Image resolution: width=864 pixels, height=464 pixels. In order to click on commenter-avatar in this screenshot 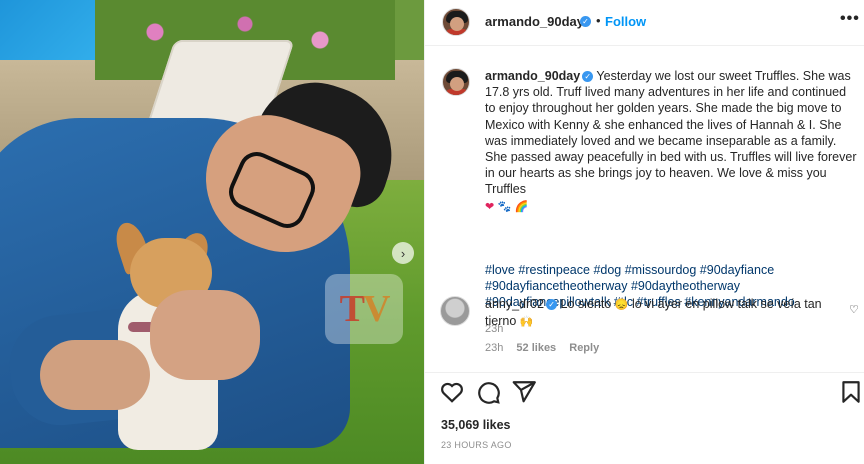, I will do `click(455, 311)`.